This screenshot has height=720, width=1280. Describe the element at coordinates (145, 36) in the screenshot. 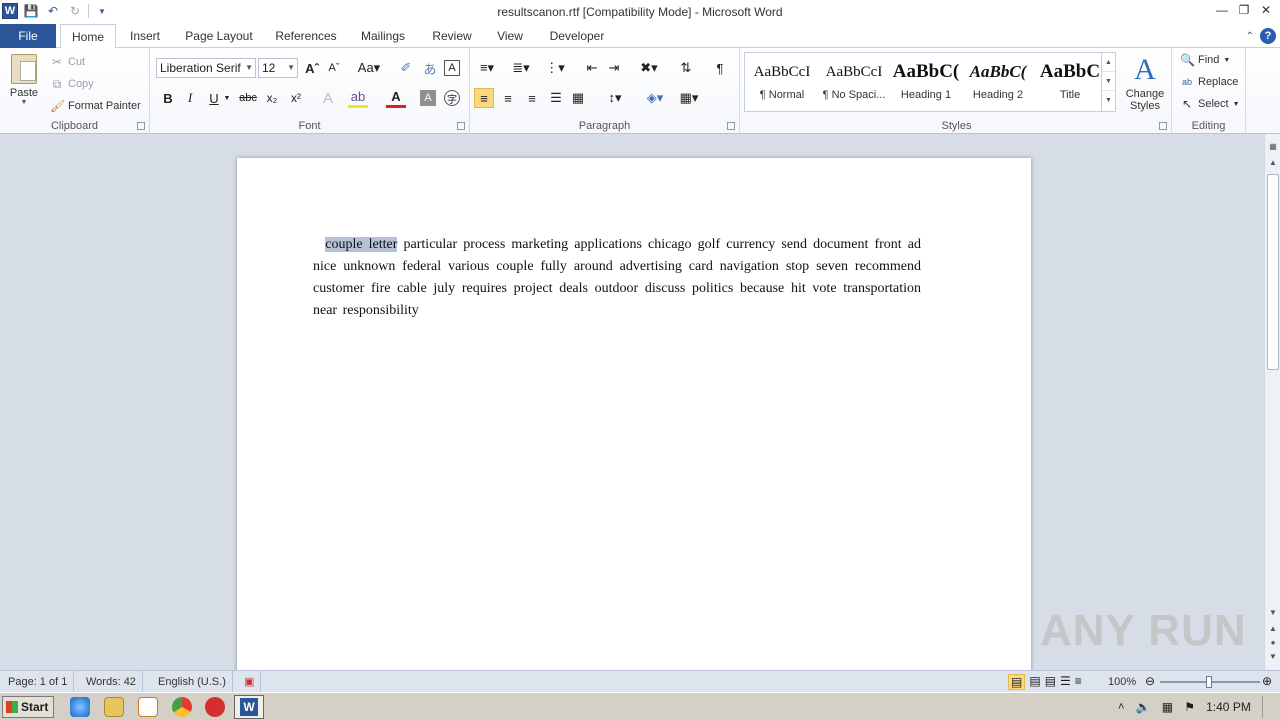

I see `tab-insert: Insert` at that location.